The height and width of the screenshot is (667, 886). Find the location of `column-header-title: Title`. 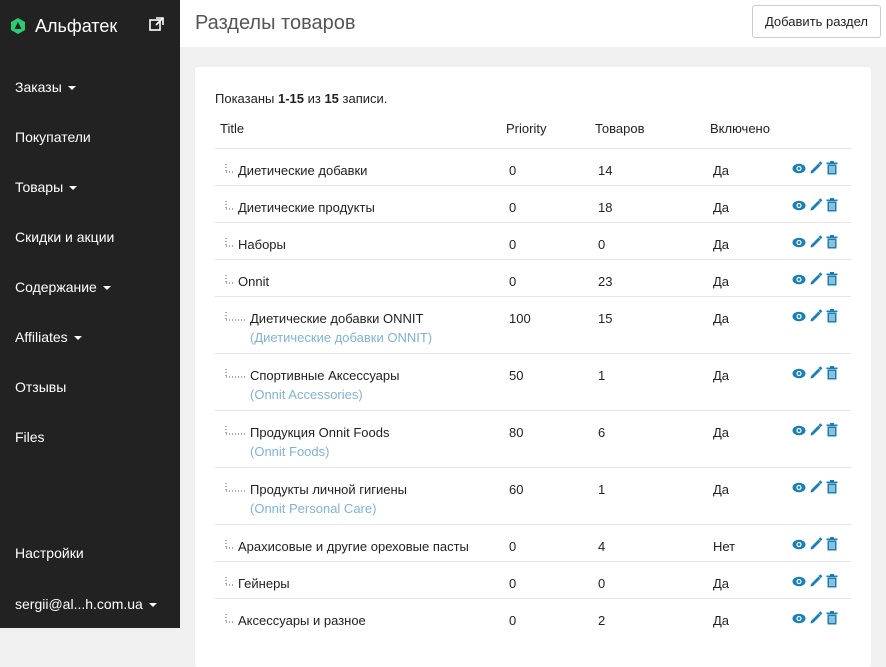

column-header-title: Title is located at coordinates (232, 128).